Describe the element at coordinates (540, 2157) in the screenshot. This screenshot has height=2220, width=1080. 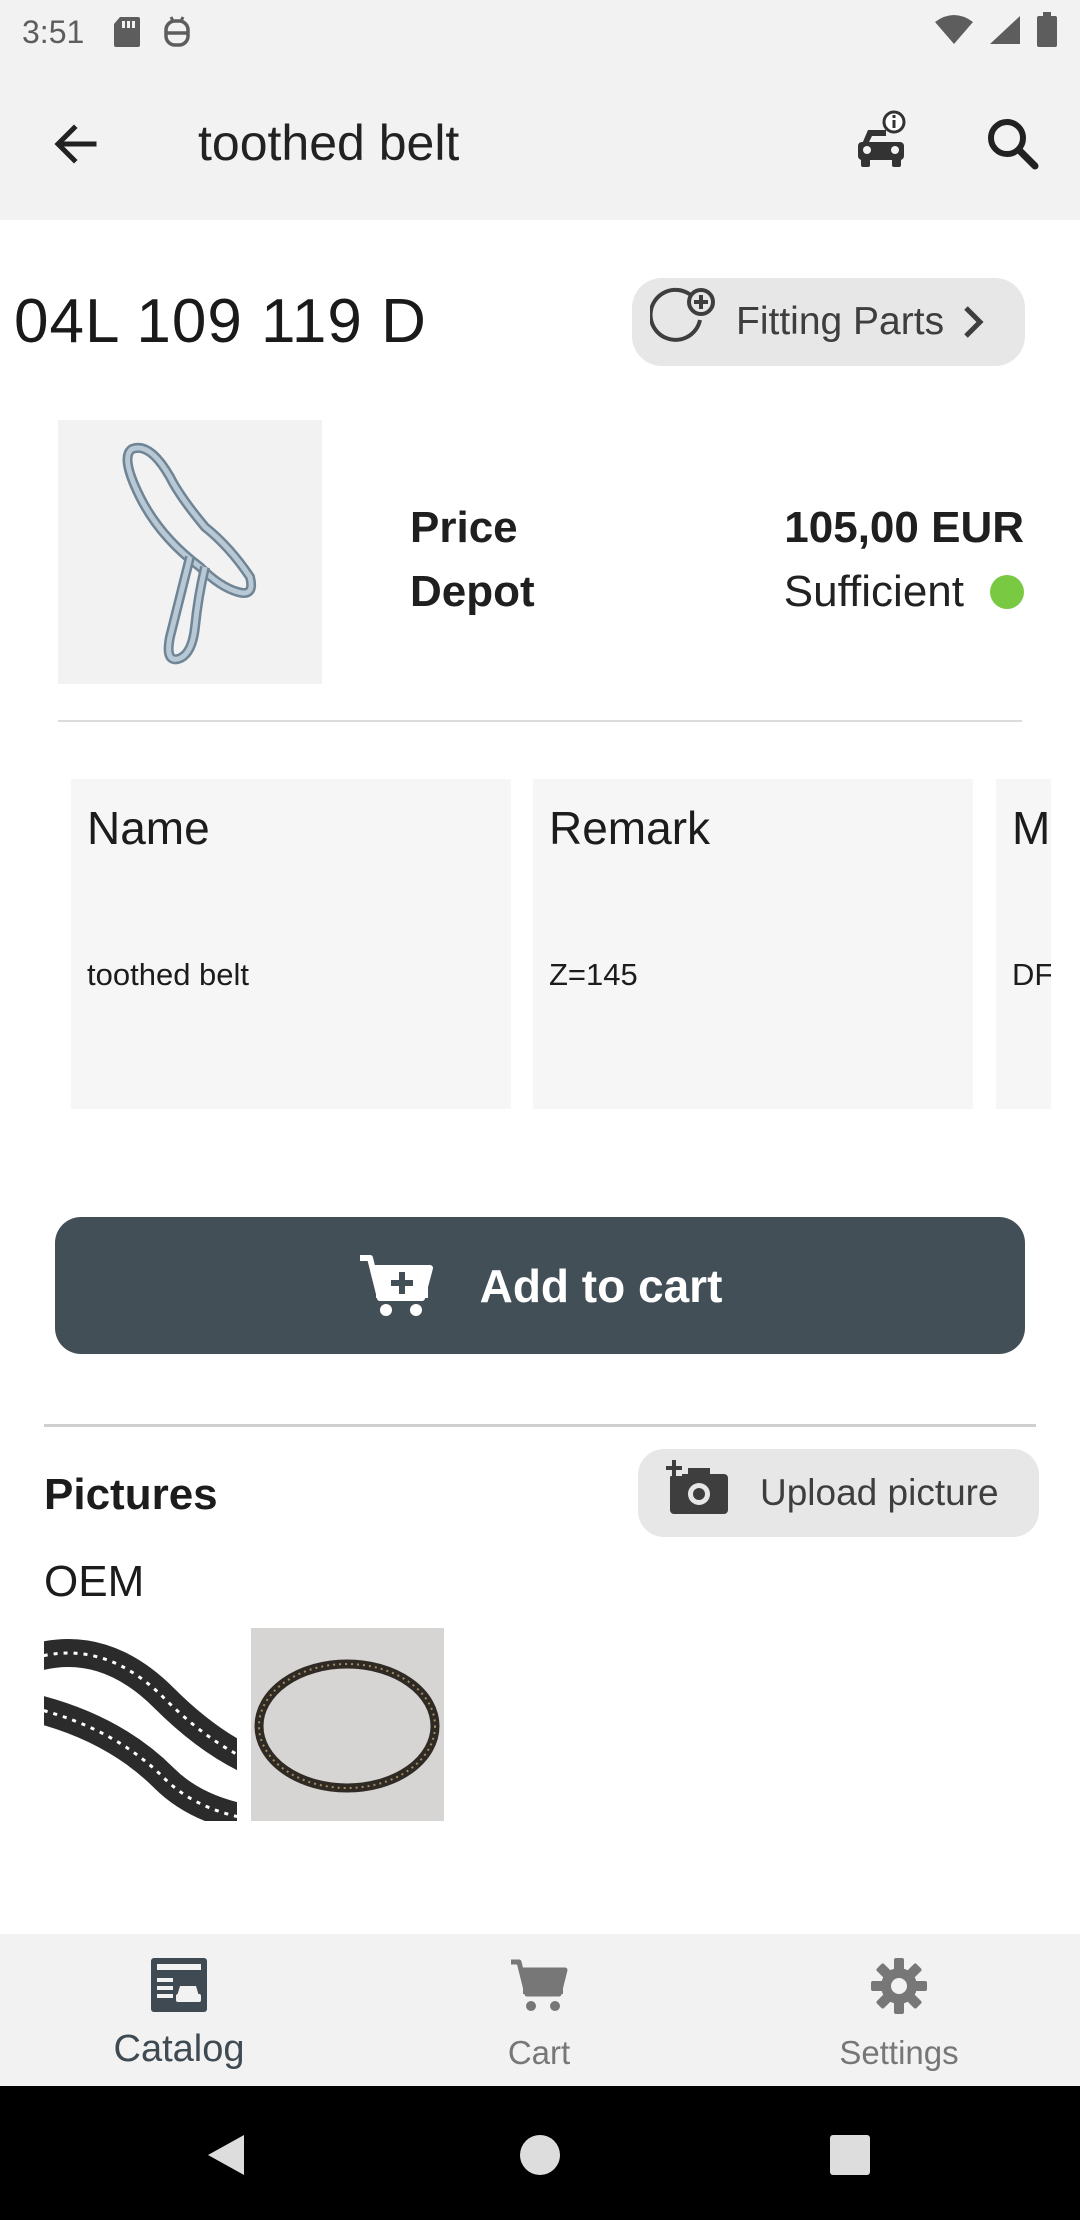
I see `system-home-icon` at that location.